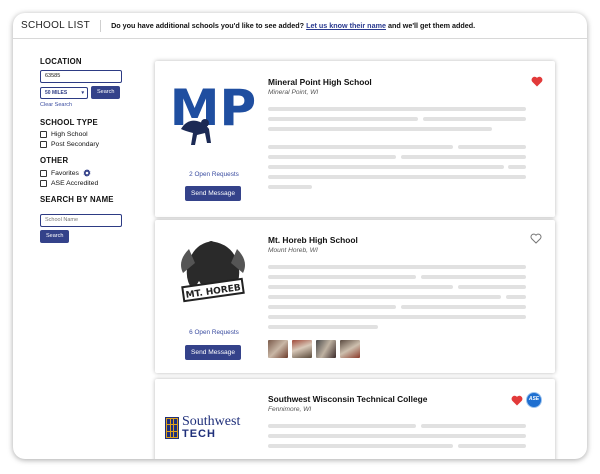 Image resolution: width=600 pixels, height=474 pixels. Describe the element at coordinates (81, 220) in the screenshot. I see `school-name-input` at that location.